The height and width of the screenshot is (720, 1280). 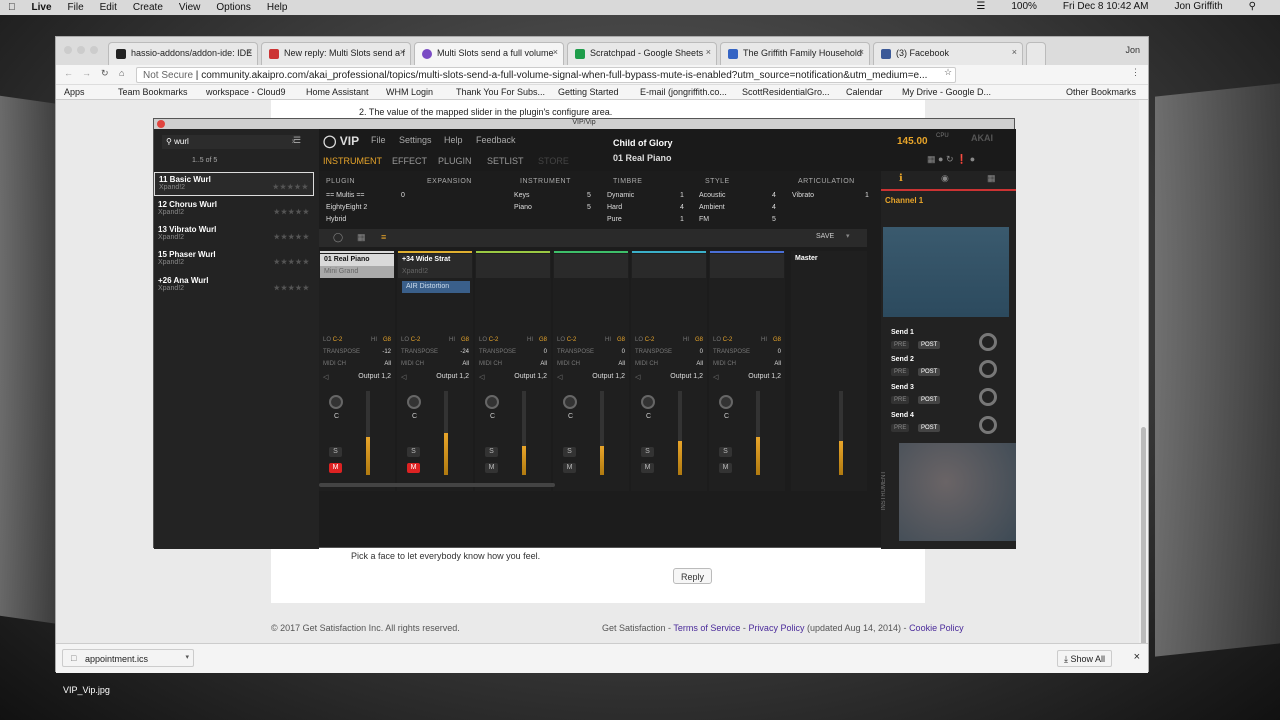 I want to click on cookie-link: Cookie Policy, so click(x=936, y=628).